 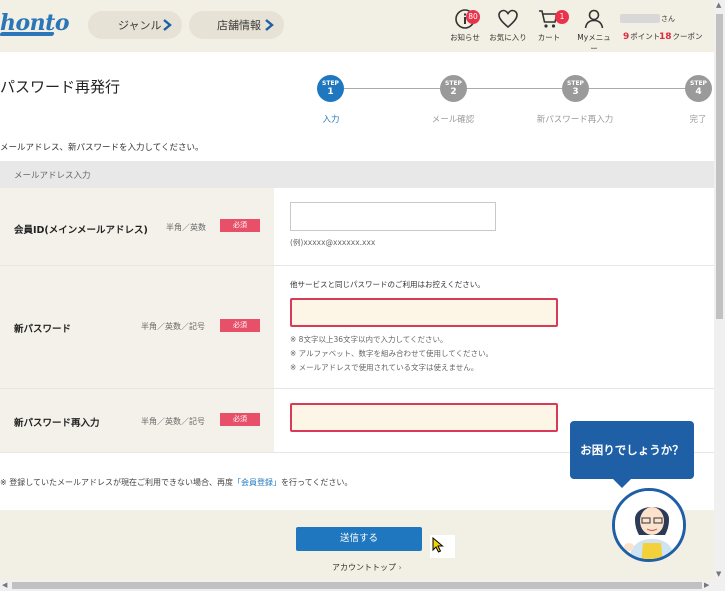 I want to click on step-1-circle: STEP 1, so click(x=330, y=88).